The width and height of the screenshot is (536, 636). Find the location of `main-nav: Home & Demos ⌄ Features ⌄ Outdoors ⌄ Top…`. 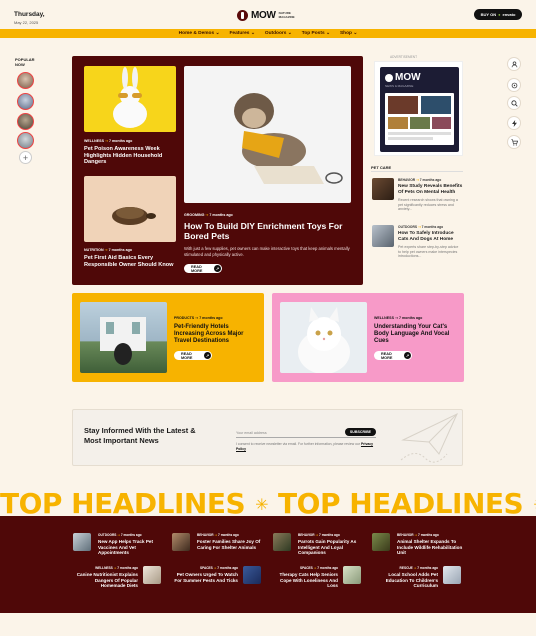

main-nav: Home & Demos ⌄ Features ⌄ Outdoors ⌄ Top… is located at coordinates (268, 33).